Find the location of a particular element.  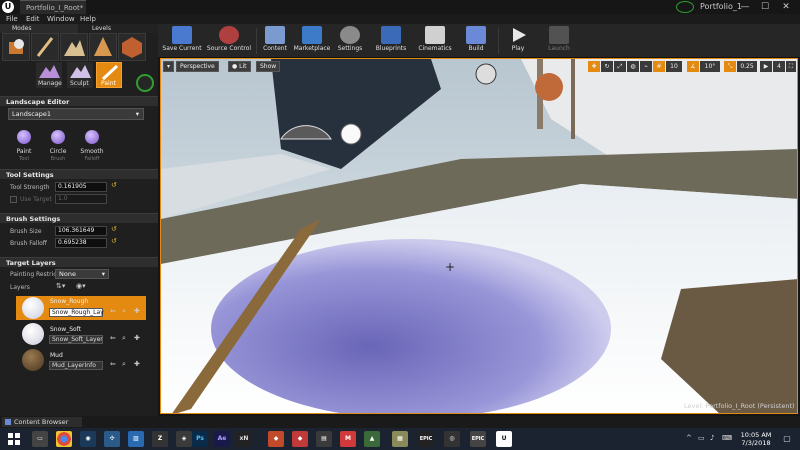

maximize-viewport-icon: ⛶ is located at coordinates (791, 66).